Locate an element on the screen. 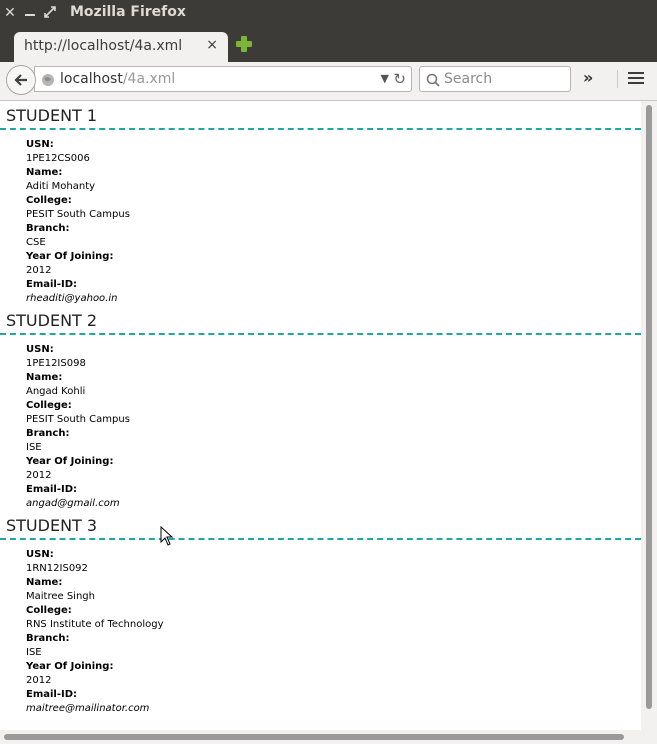  vertical-scroll-thumb is located at coordinates (649, 407).